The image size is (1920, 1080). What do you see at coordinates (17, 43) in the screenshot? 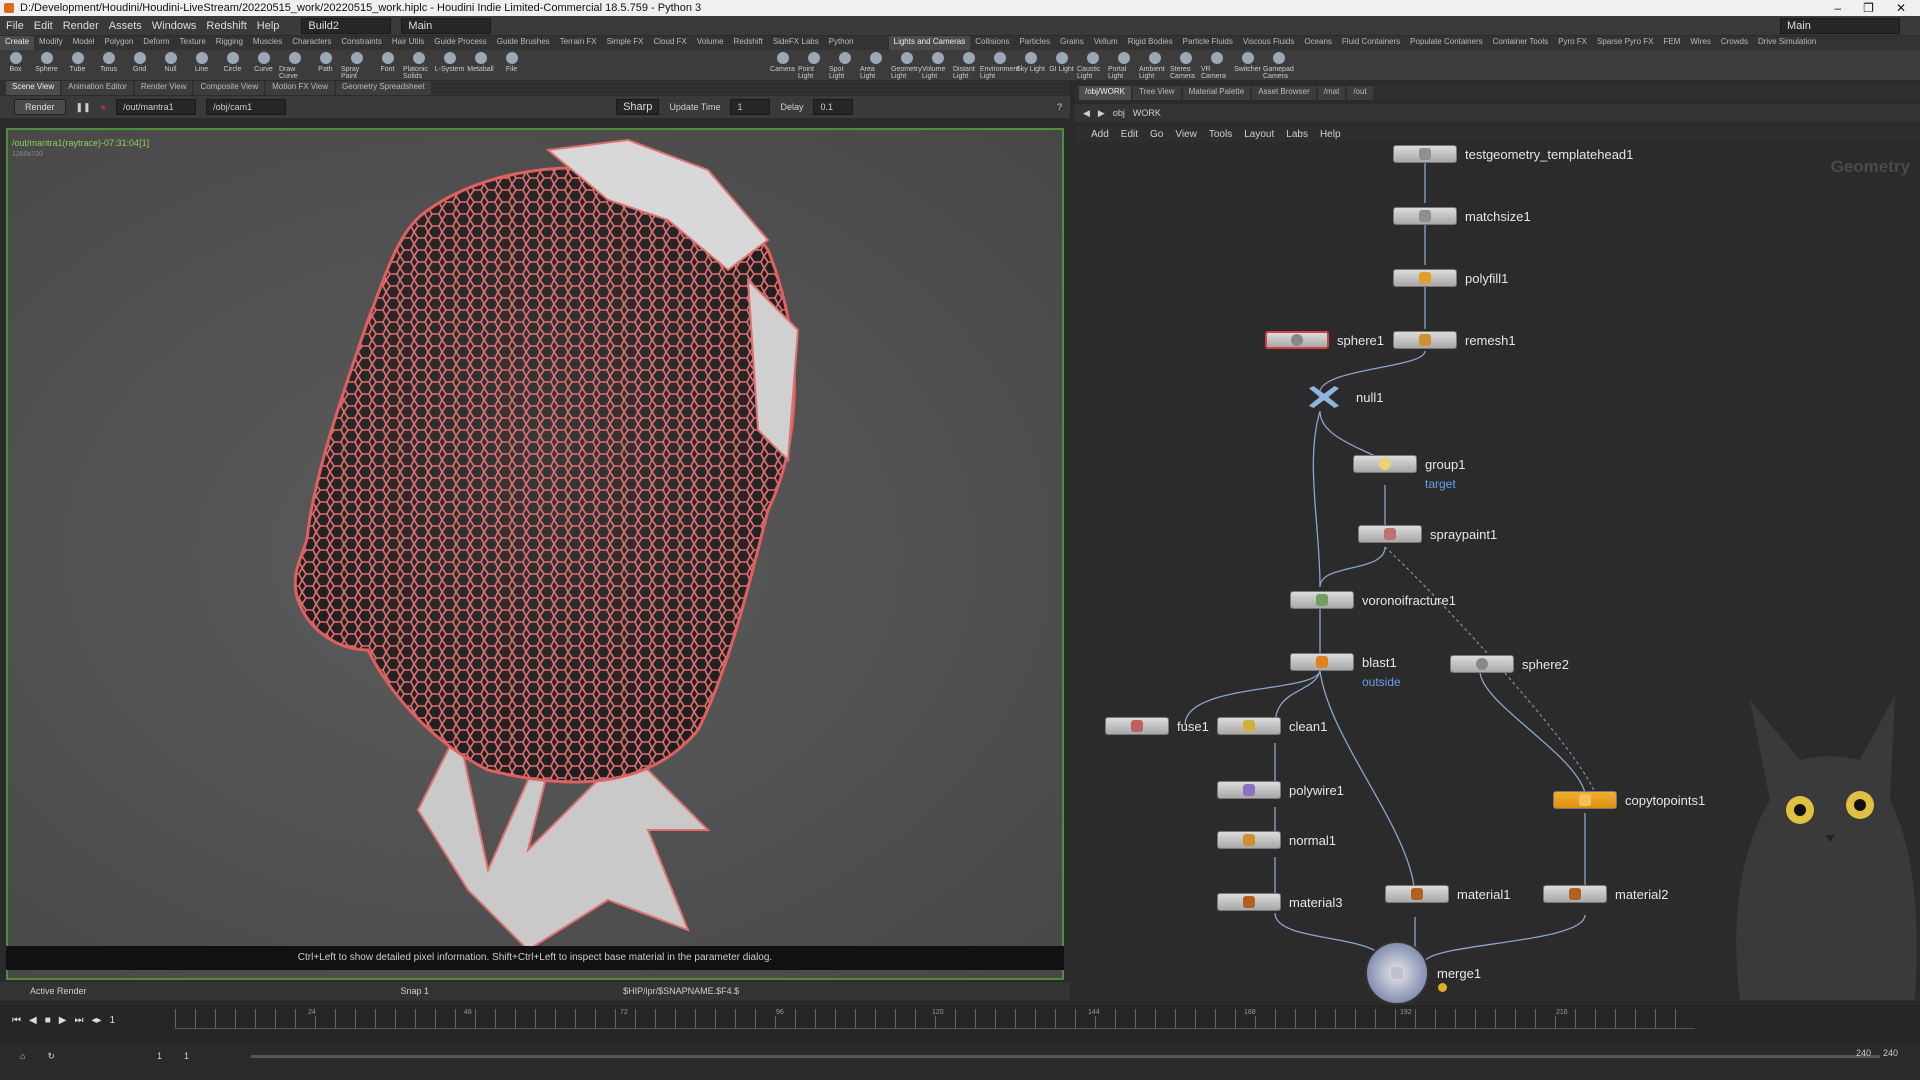
I see `shelf-tab: Create` at bounding box center [17, 43].